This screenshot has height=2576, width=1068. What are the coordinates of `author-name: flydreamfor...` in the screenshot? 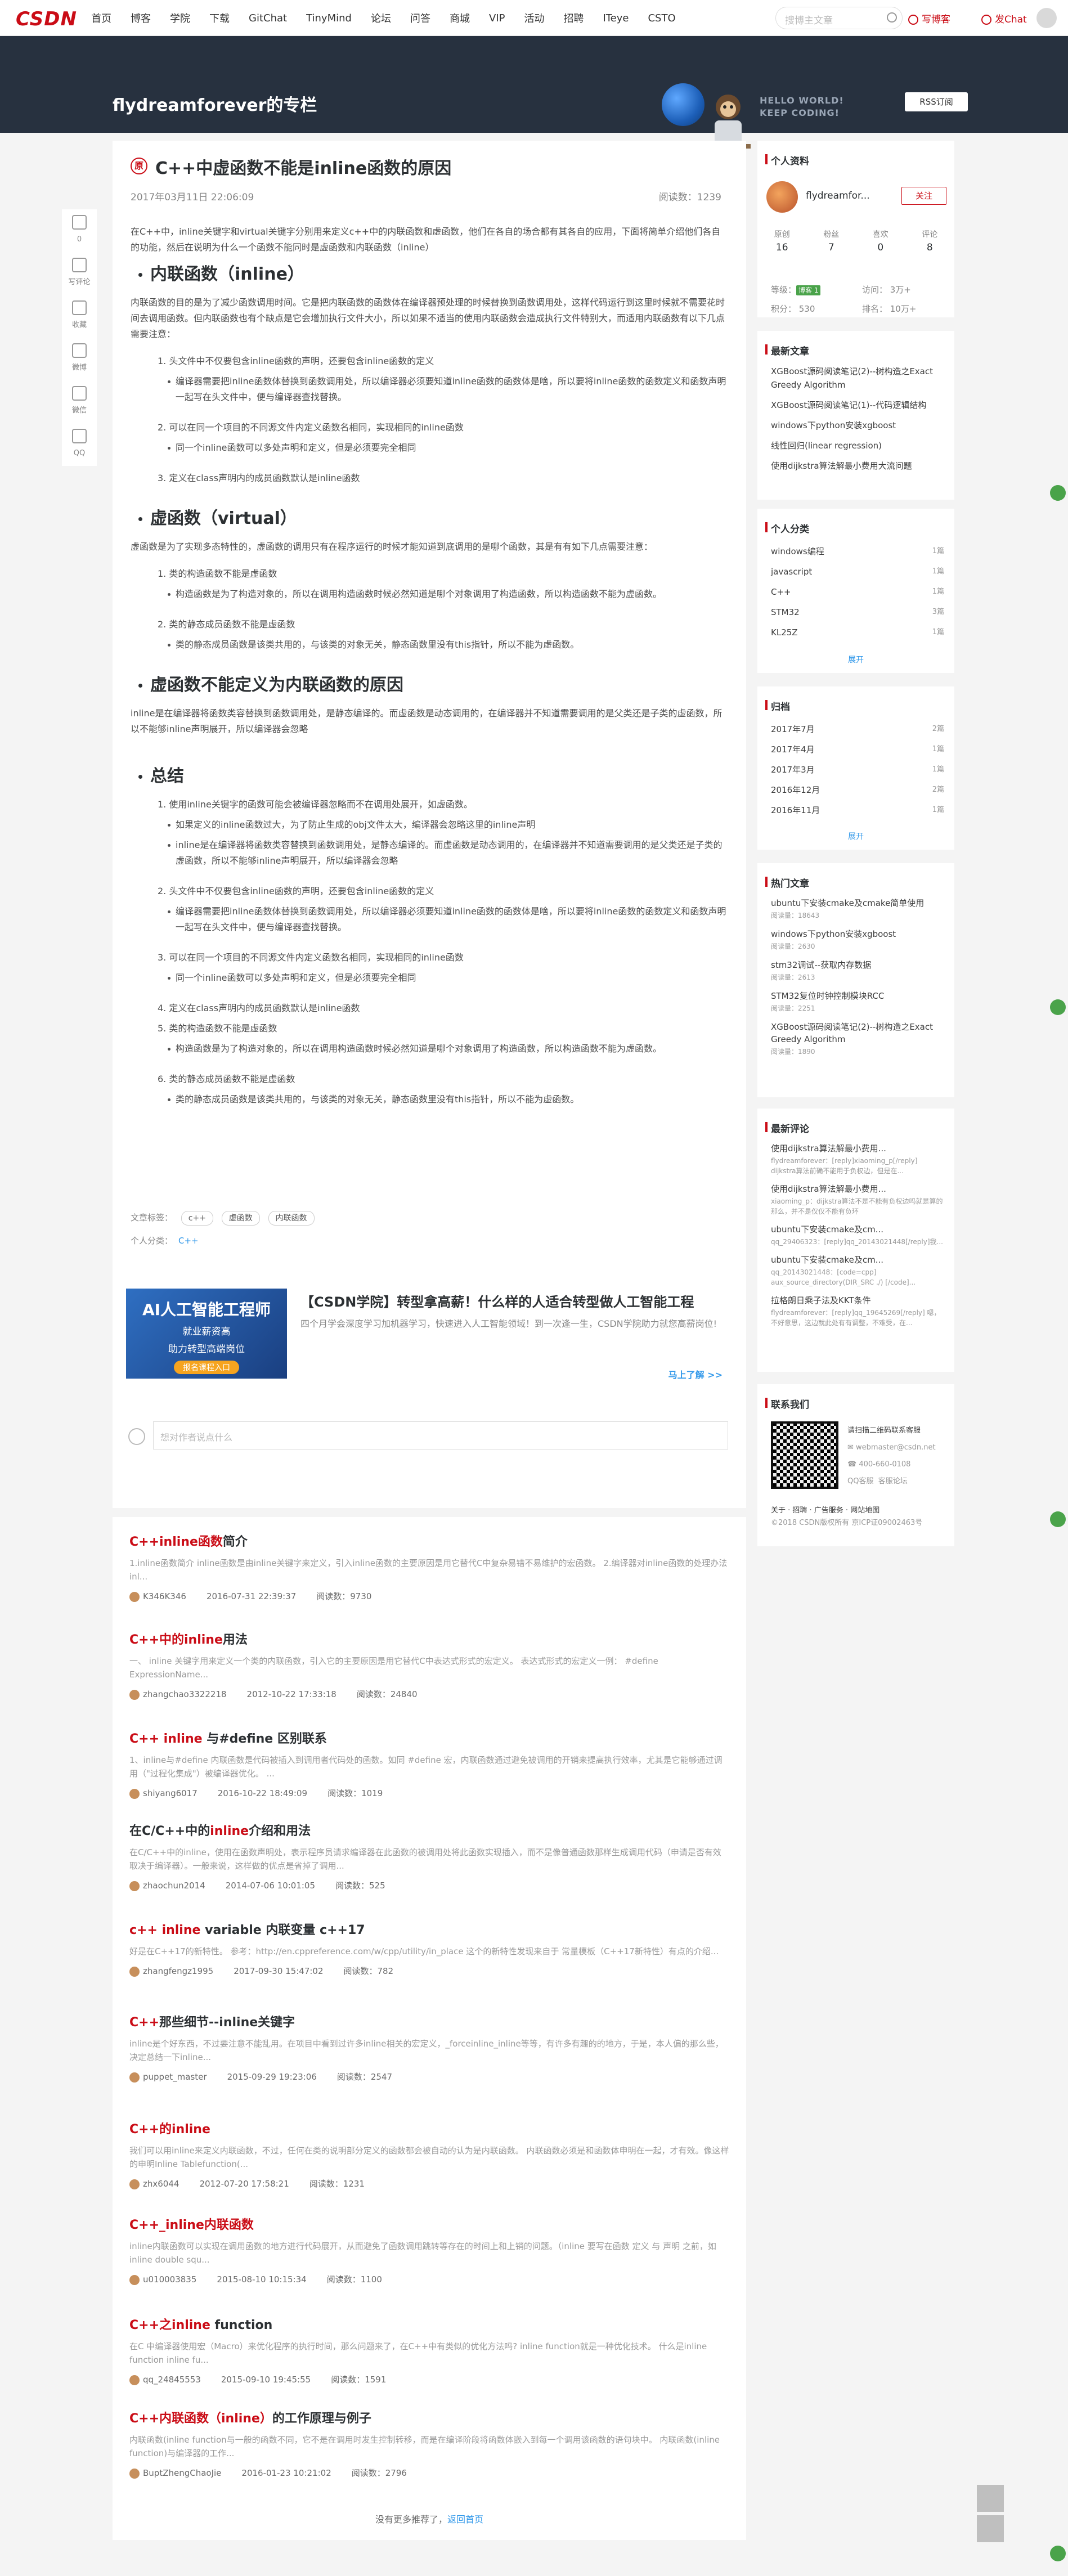 It's located at (838, 195).